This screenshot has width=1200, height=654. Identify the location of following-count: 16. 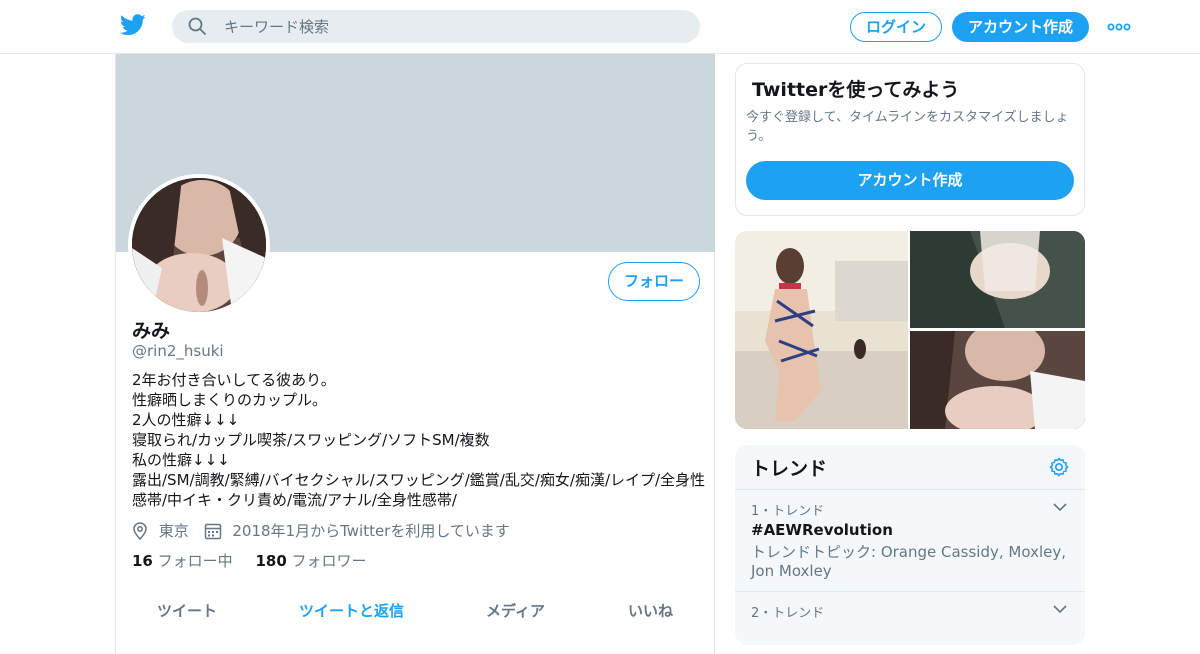
(142, 561).